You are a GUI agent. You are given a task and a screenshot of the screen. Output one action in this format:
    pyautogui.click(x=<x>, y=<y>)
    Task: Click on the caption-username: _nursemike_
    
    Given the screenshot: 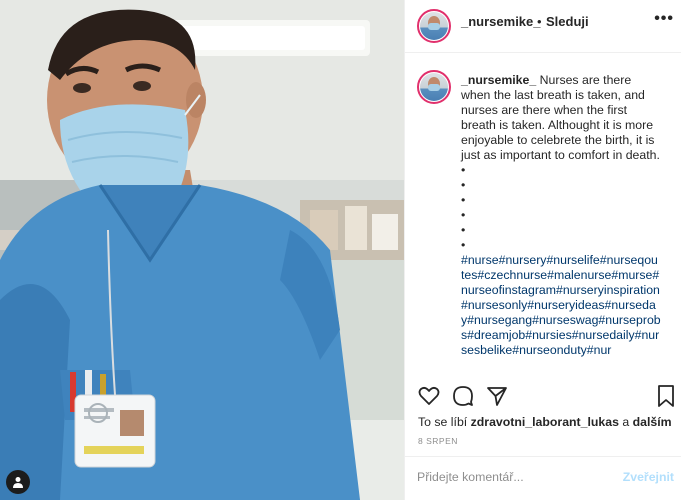 What is the action you would take?
    pyautogui.click(x=498, y=80)
    